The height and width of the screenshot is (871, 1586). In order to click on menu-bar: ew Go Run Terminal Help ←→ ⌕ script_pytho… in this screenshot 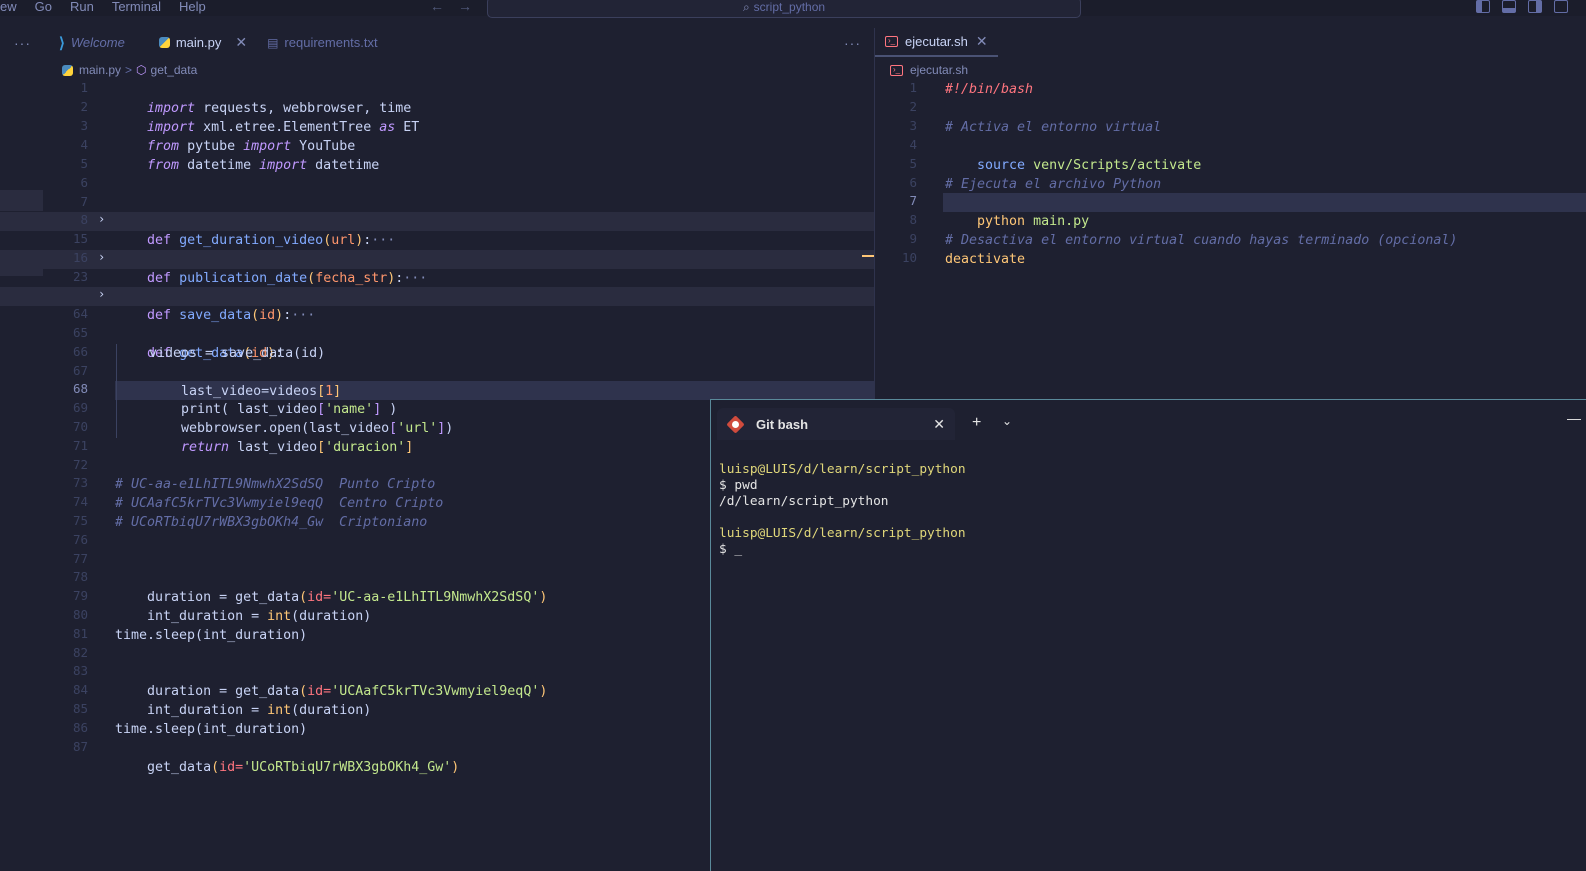, I will do `click(793, 9)`.